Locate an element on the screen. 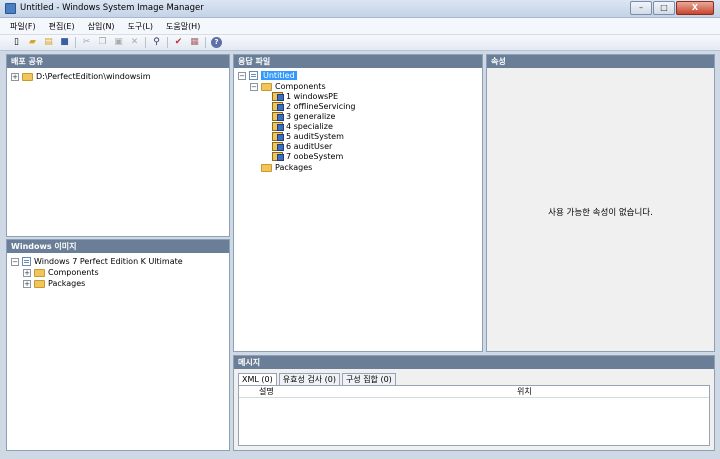  tree-item-root: − Untitled is located at coordinates (267, 75).